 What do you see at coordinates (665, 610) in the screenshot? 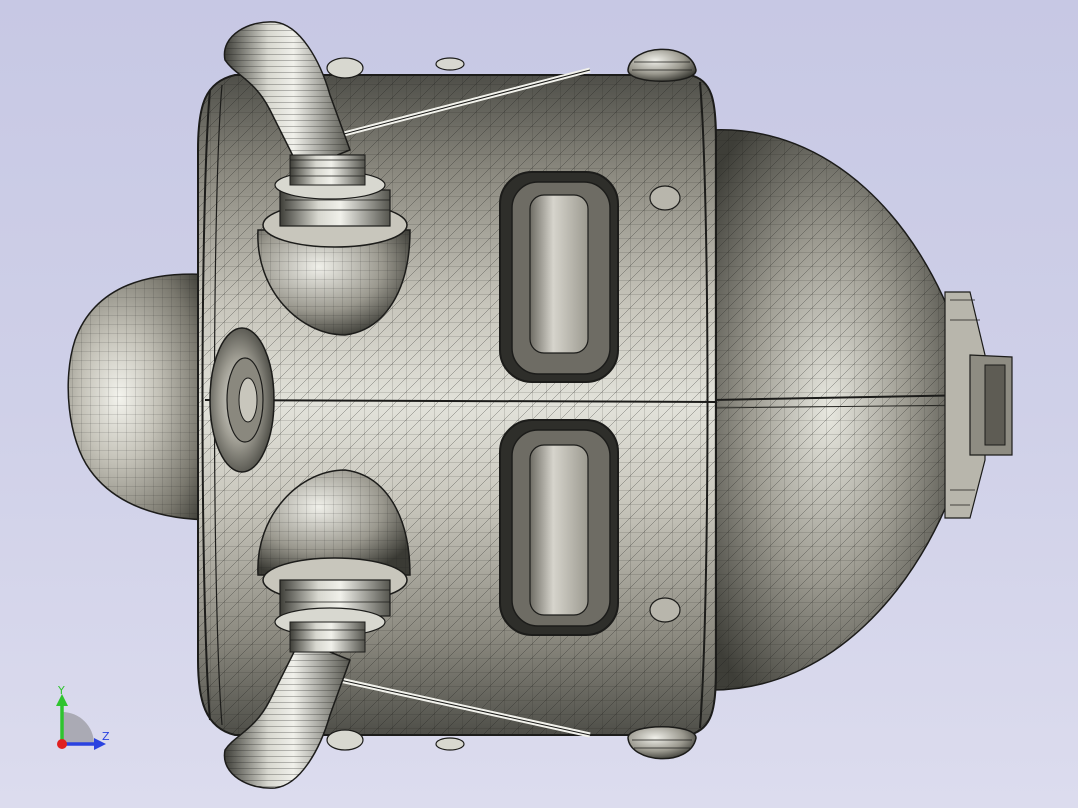
I see `bolt-right-lower` at bounding box center [665, 610].